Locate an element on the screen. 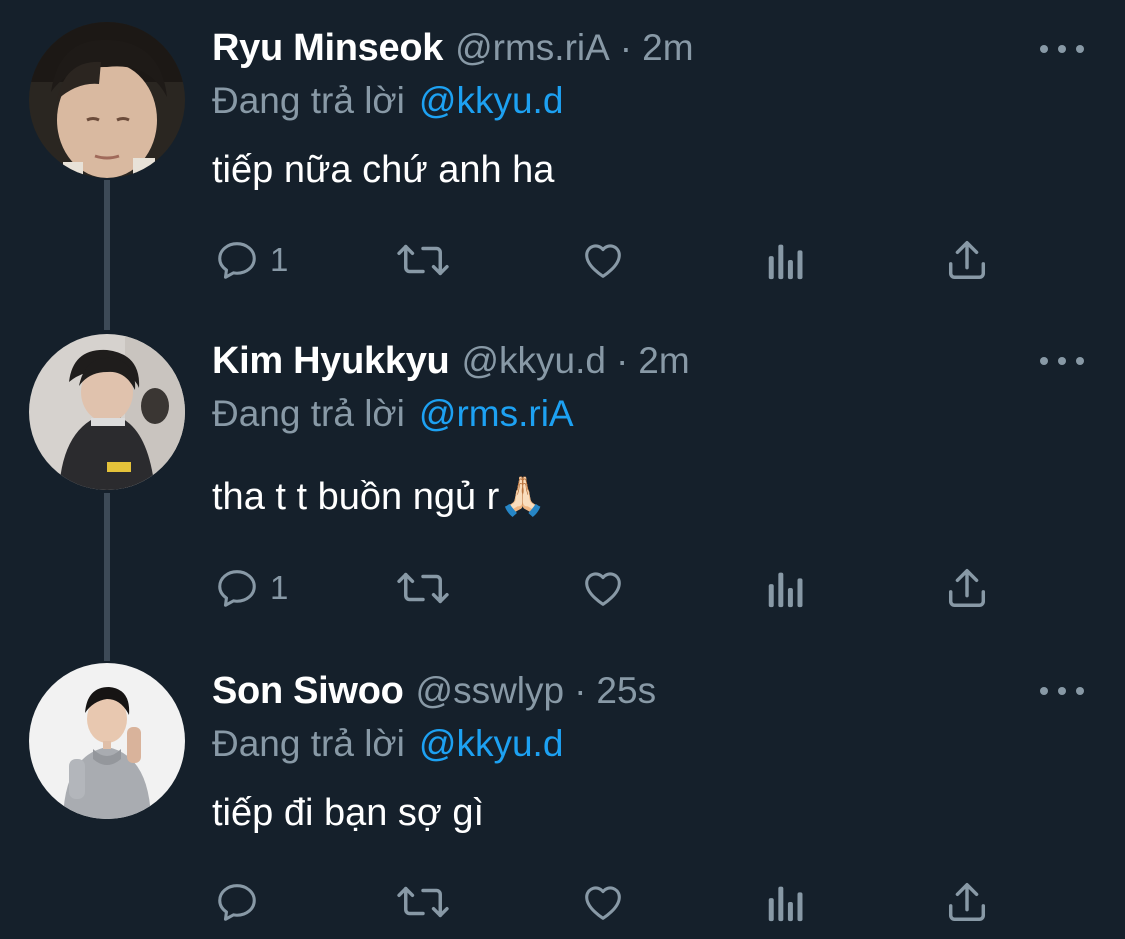 This screenshot has height=939, width=1125. display-name: Kim Hyukkyu is located at coordinates (331, 361).